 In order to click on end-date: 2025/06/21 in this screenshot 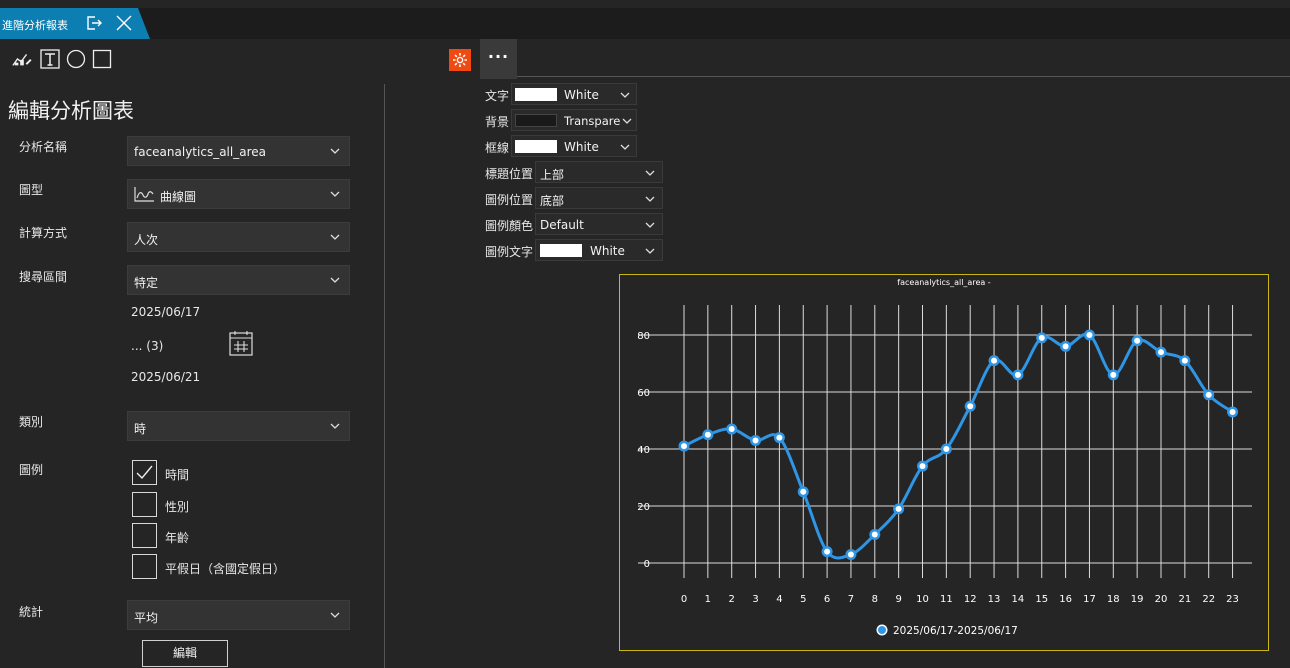, I will do `click(165, 377)`.